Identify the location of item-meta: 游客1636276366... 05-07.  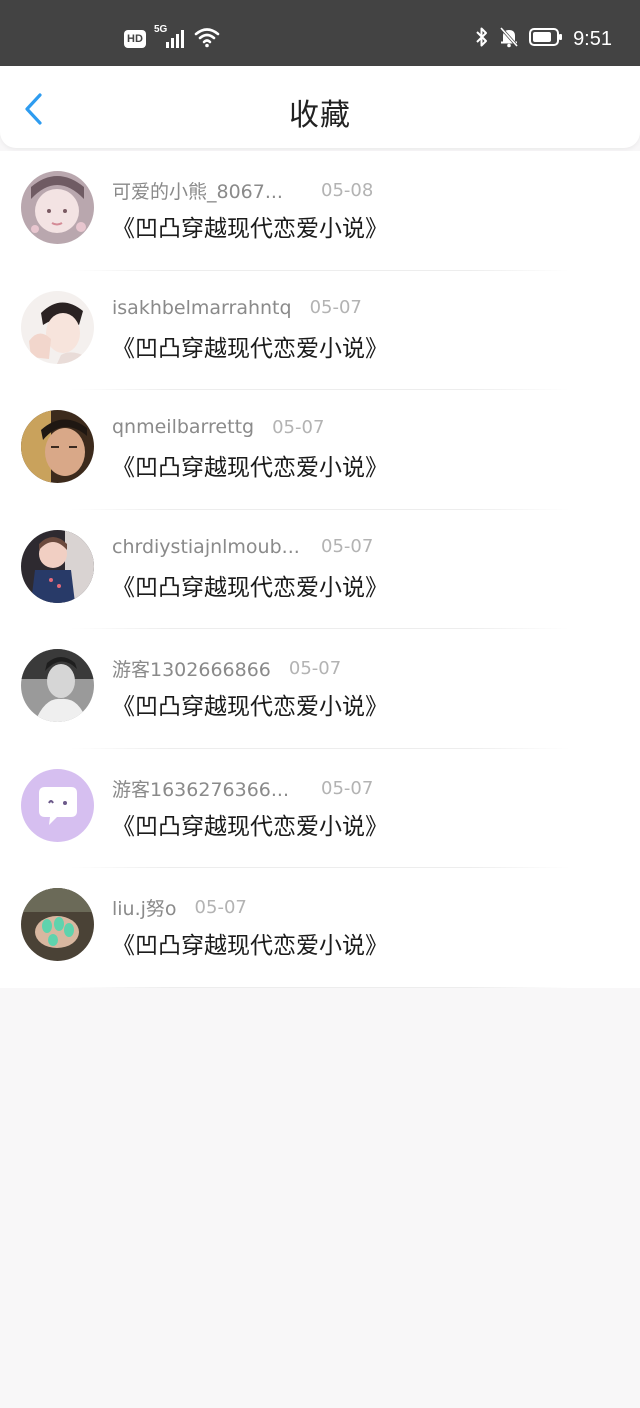
(242, 788).